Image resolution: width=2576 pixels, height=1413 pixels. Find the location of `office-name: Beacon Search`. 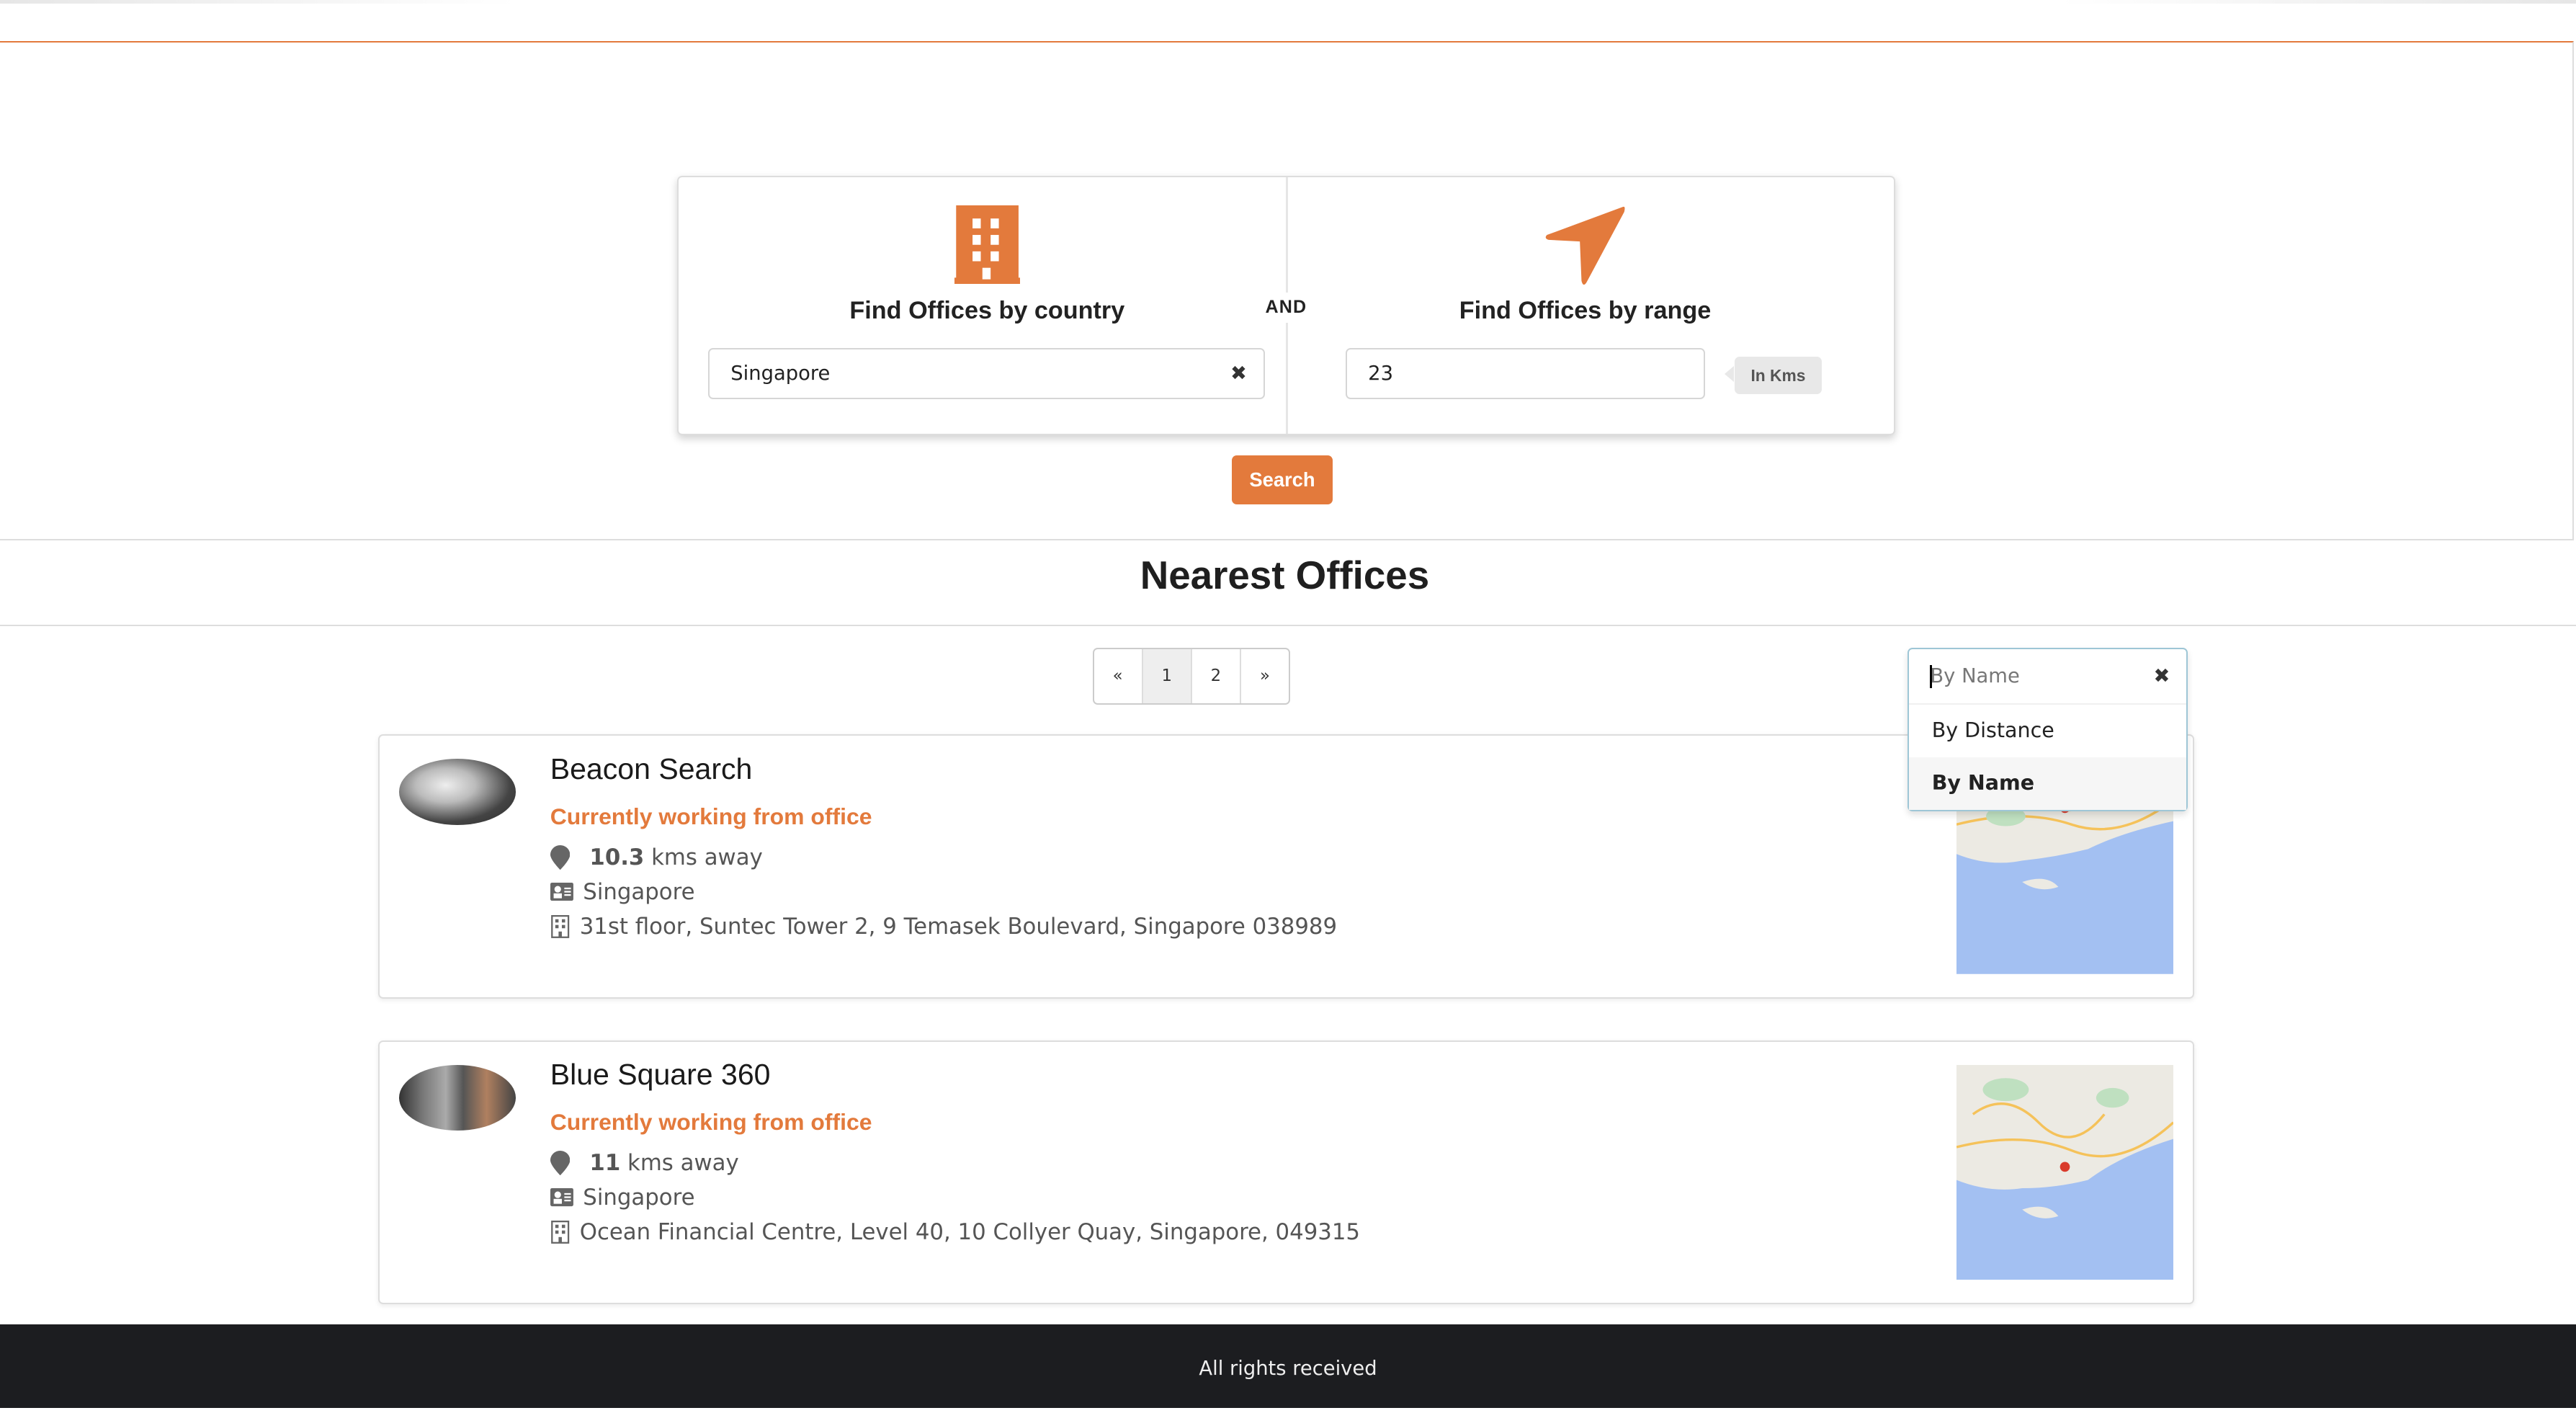

office-name: Beacon Search is located at coordinates (651, 769).